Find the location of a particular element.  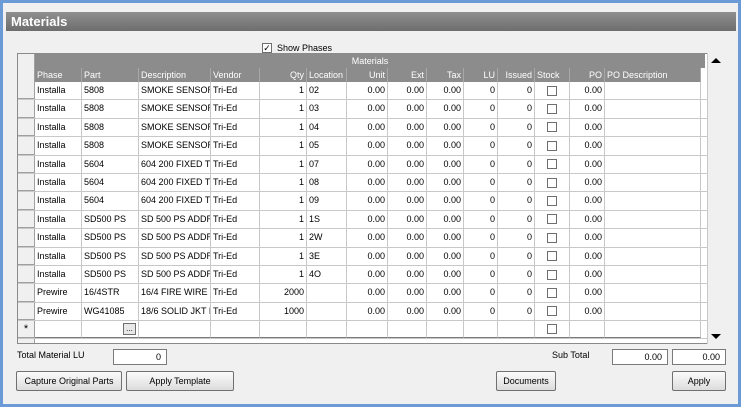

cell-description: SMOKE SENSOR W is located at coordinates (175, 127).